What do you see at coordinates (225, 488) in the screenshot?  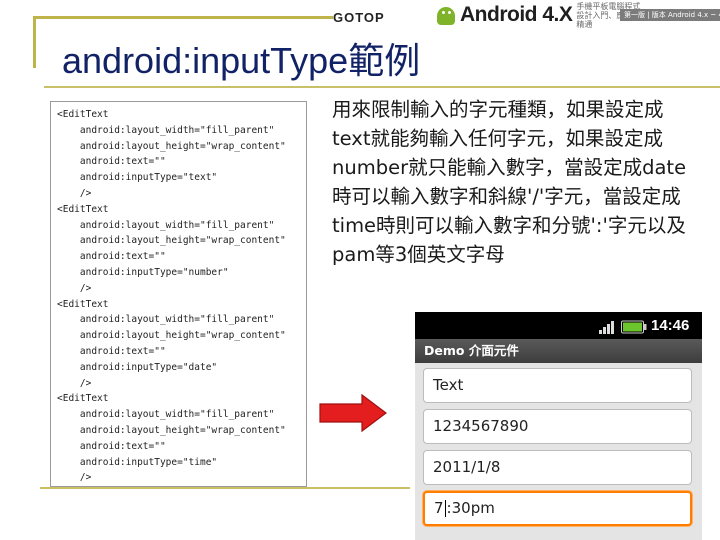 I see `frame-bottom-line` at bounding box center [225, 488].